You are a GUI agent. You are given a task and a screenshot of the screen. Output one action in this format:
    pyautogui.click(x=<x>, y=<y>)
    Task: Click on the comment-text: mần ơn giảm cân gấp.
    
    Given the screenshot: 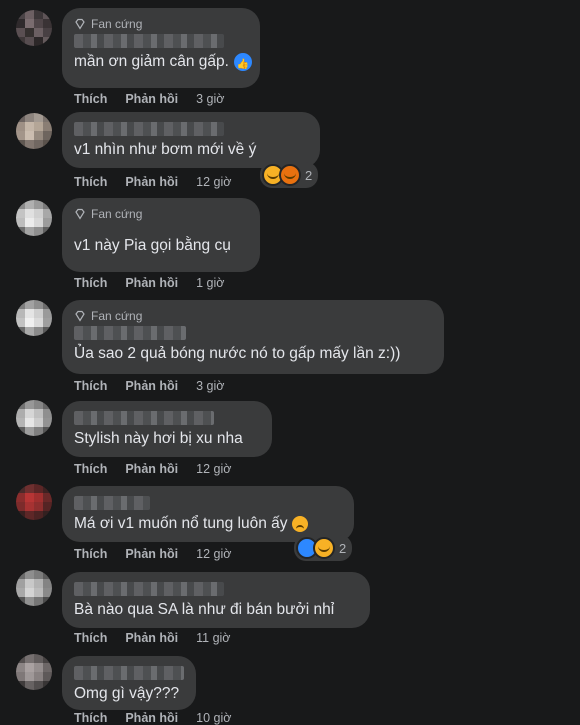 What is the action you would take?
    pyautogui.click(x=163, y=63)
    